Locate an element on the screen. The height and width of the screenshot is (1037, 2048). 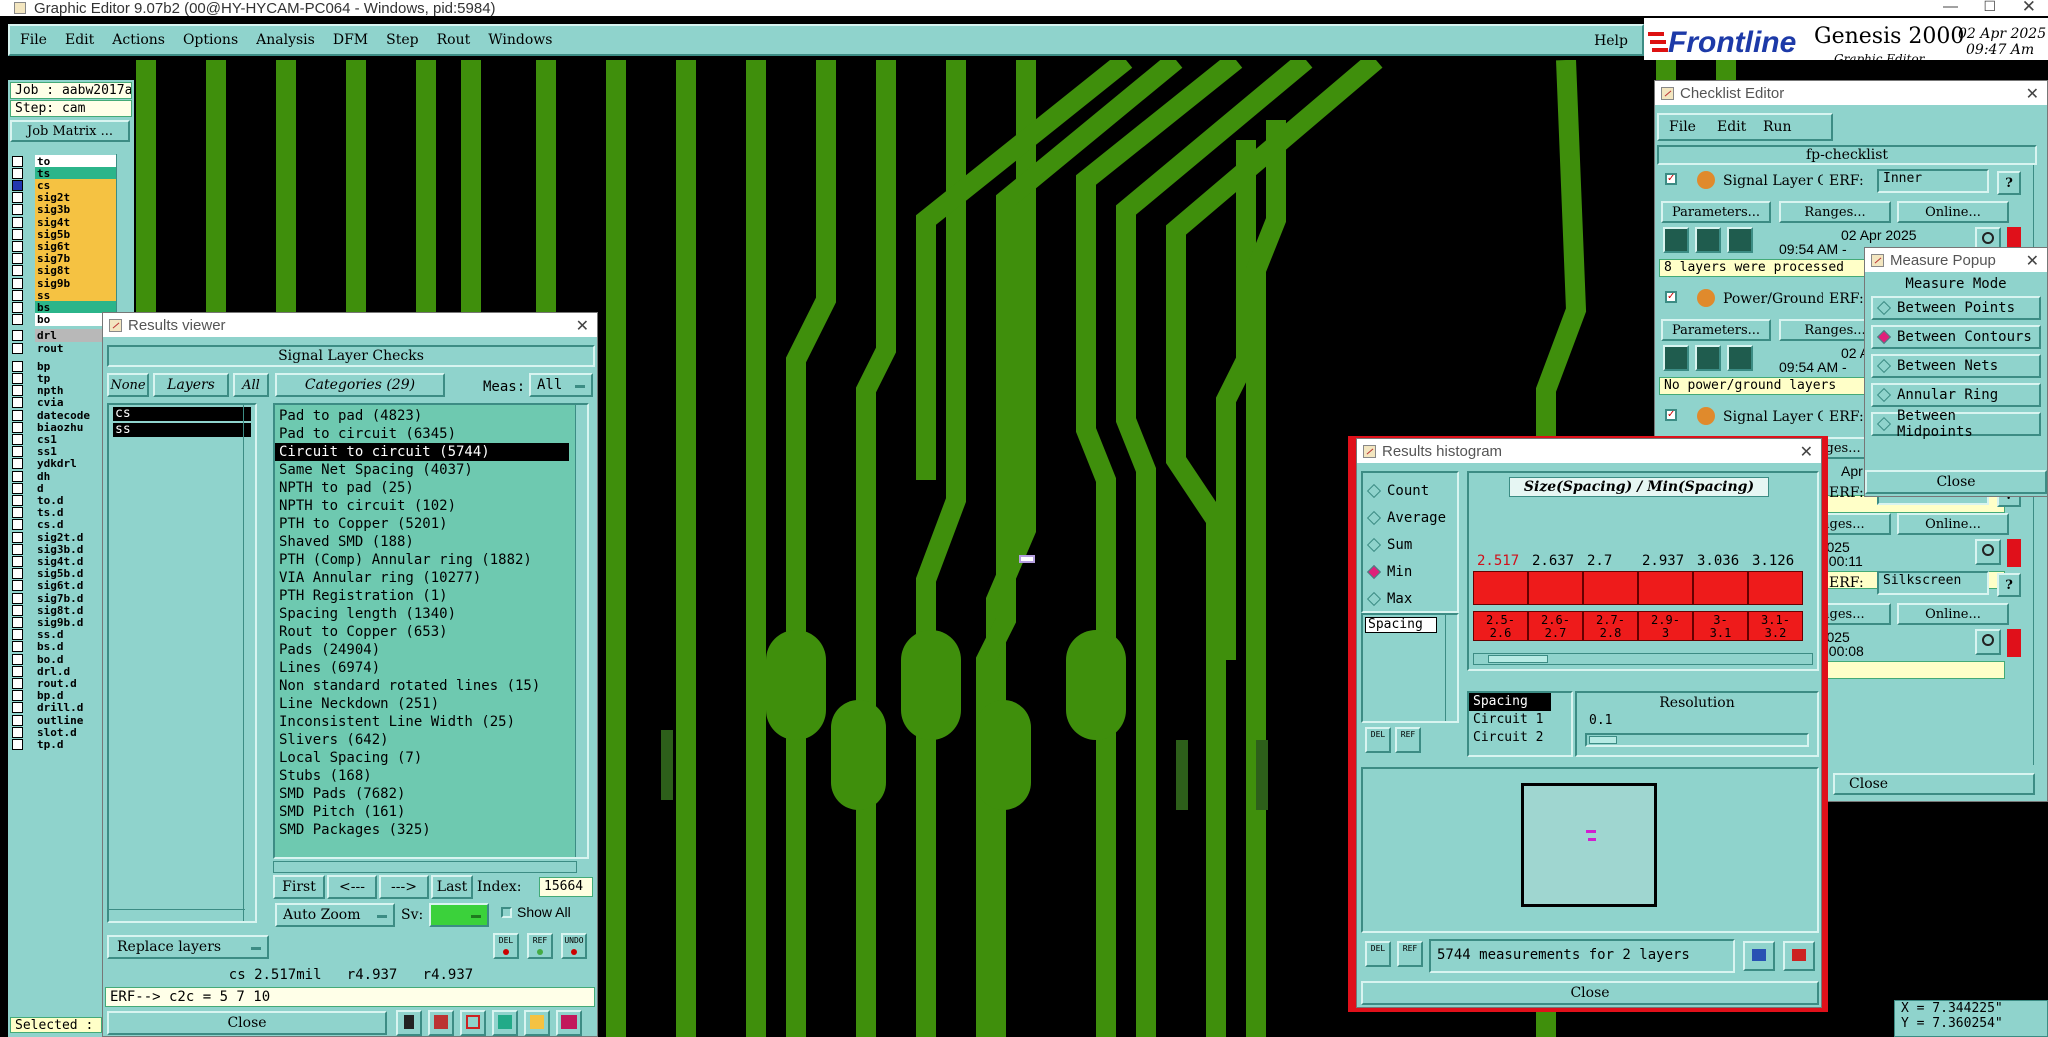
checklist-close-button: Close is located at coordinates (1934, 784).